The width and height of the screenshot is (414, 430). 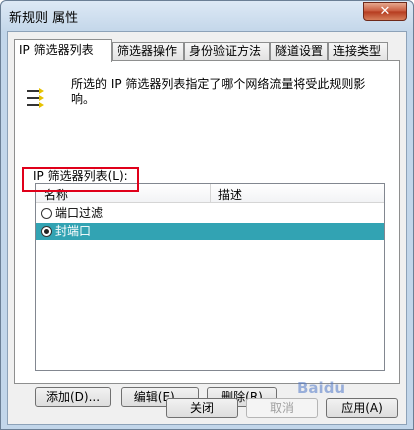 What do you see at coordinates (321, 388) in the screenshot?
I see `watermark-logo: Baidu` at bounding box center [321, 388].